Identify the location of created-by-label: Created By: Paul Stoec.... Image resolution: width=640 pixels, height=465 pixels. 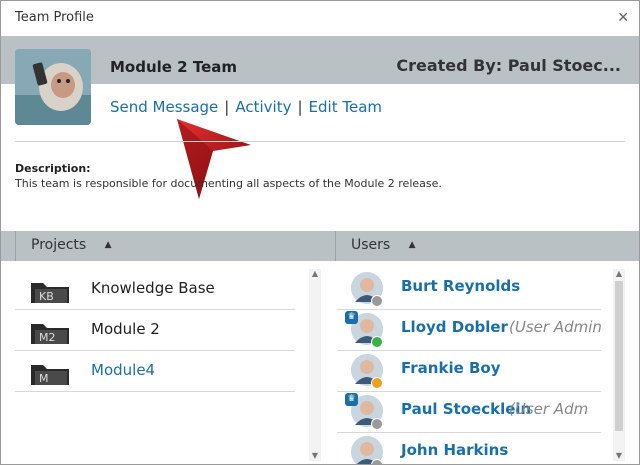
(508, 65).